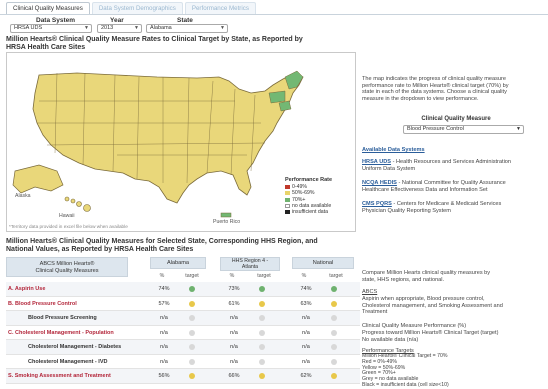  I want to click on region-value: 61%, so click(234, 303).